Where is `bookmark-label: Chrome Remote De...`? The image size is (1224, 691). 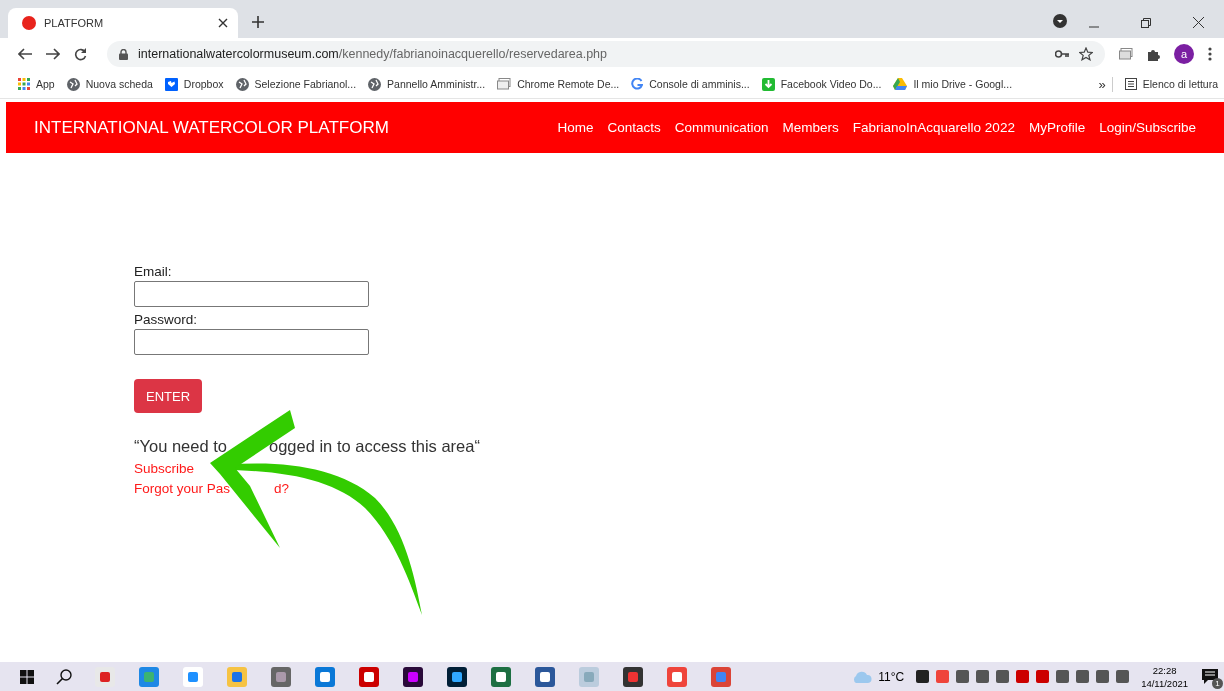
bookmark-label: Chrome Remote De... is located at coordinates (568, 84).